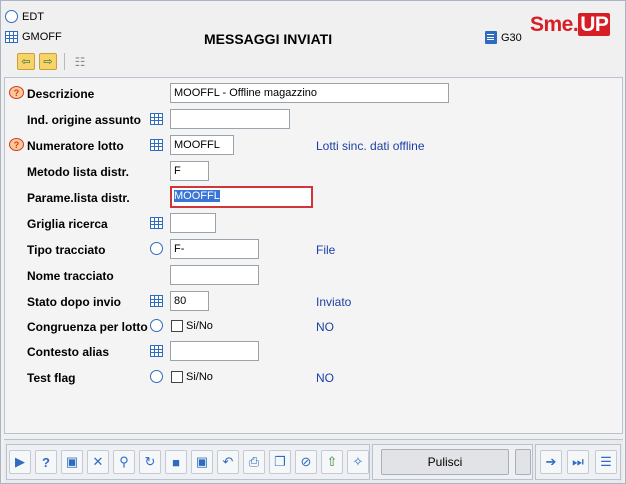 Image resolution: width=626 pixels, height=484 pixels. I want to click on numeratore-note: Lotti sinc. dati offline, so click(370, 146).